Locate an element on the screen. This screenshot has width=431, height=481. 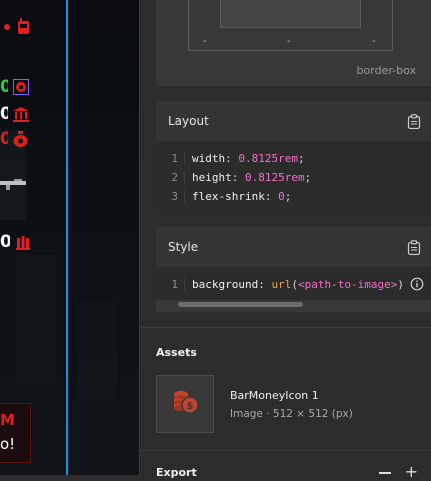
layout-card-header: Layout is located at coordinates (293, 121).